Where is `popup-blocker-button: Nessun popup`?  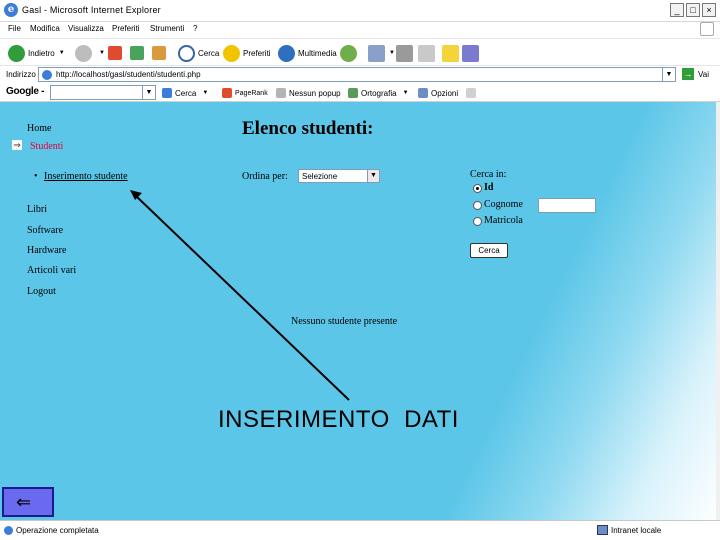
popup-blocker-button: Nessun popup is located at coordinates (308, 93).